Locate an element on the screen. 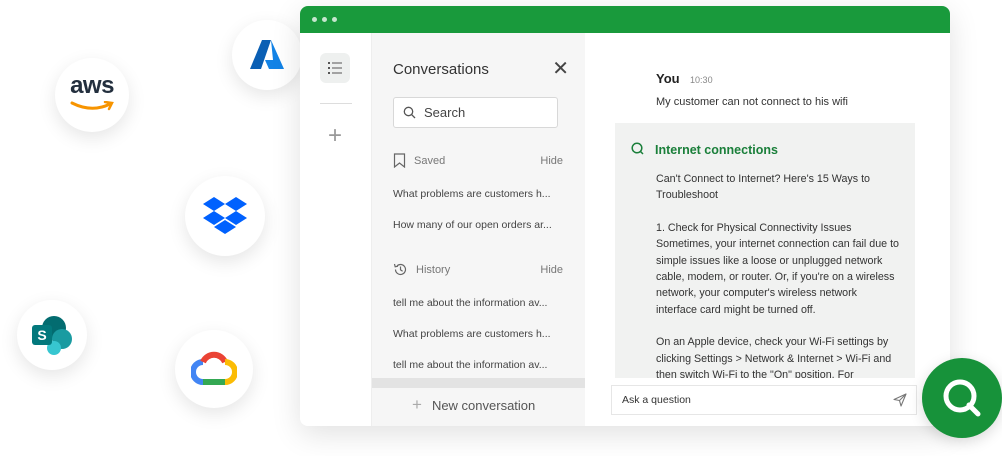 This screenshot has width=1002, height=456. send-icon is located at coordinates (900, 400).